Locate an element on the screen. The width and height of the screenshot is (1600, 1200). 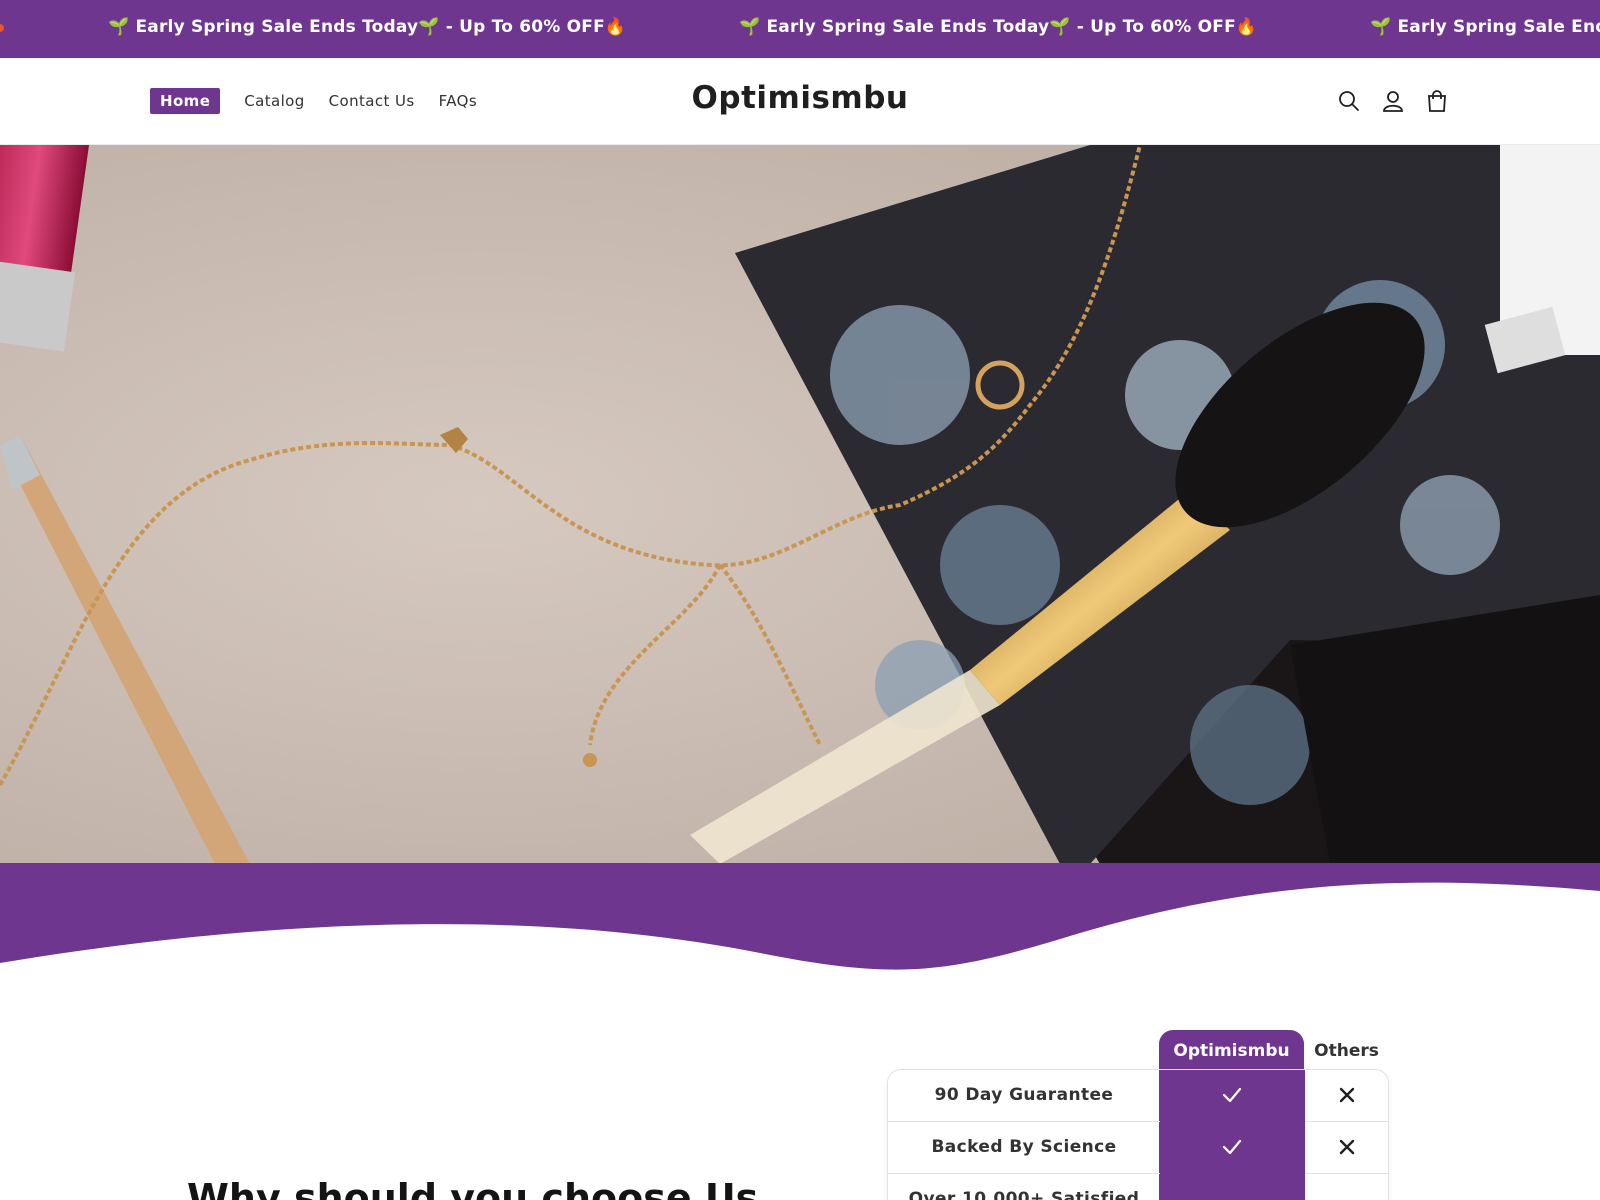
wave-divider is located at coordinates (800, 916).